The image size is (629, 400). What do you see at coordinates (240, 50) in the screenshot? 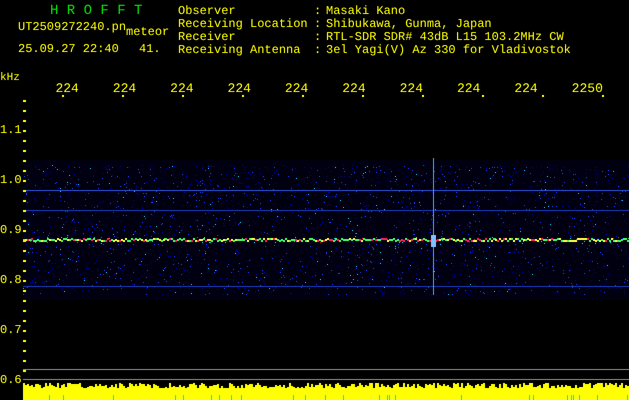
I see `info-label: Receiving Antenna` at bounding box center [240, 50].